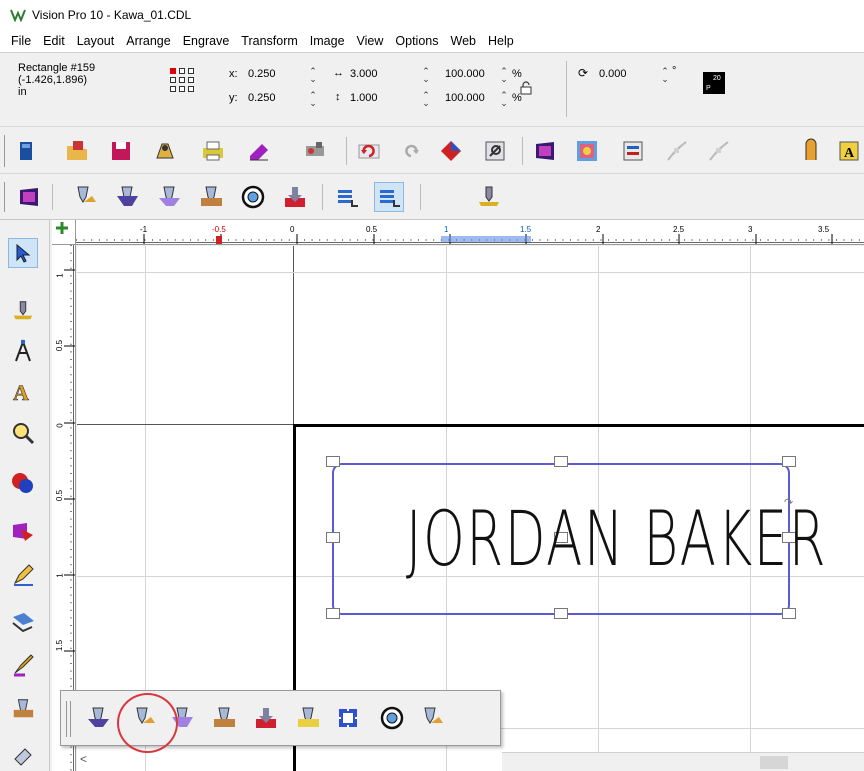 The height and width of the screenshot is (771, 864). I want to click on toolpath-tool-icon, so click(23, 709).